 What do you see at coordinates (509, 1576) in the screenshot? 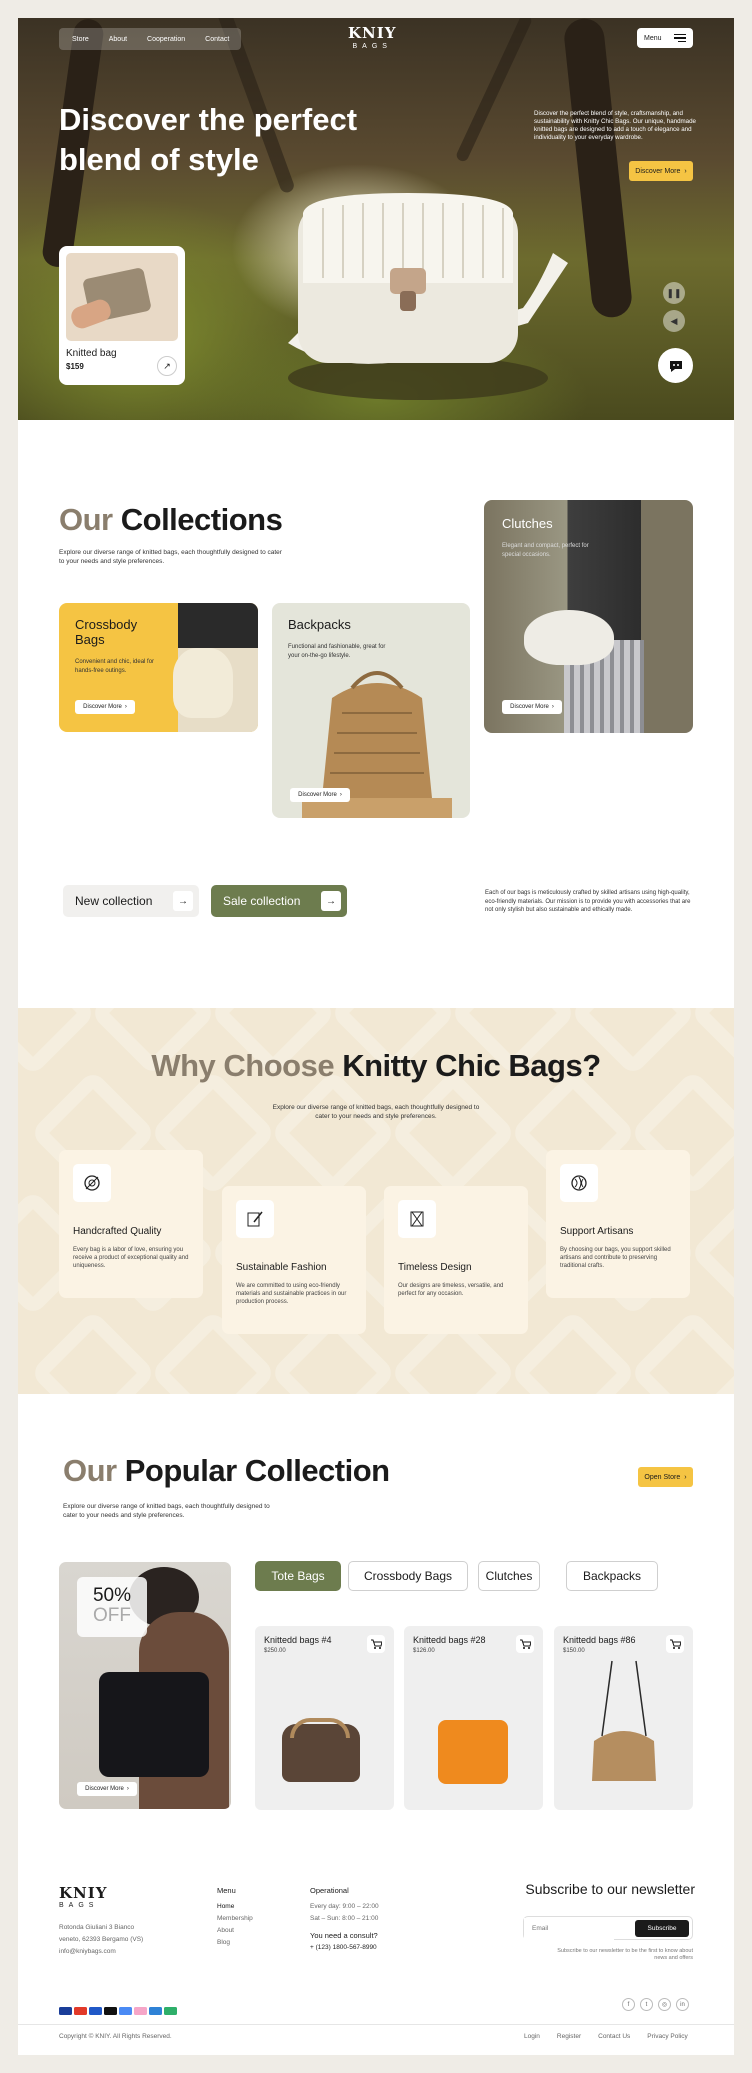
I see `tab-clutches: Clutches` at bounding box center [509, 1576].